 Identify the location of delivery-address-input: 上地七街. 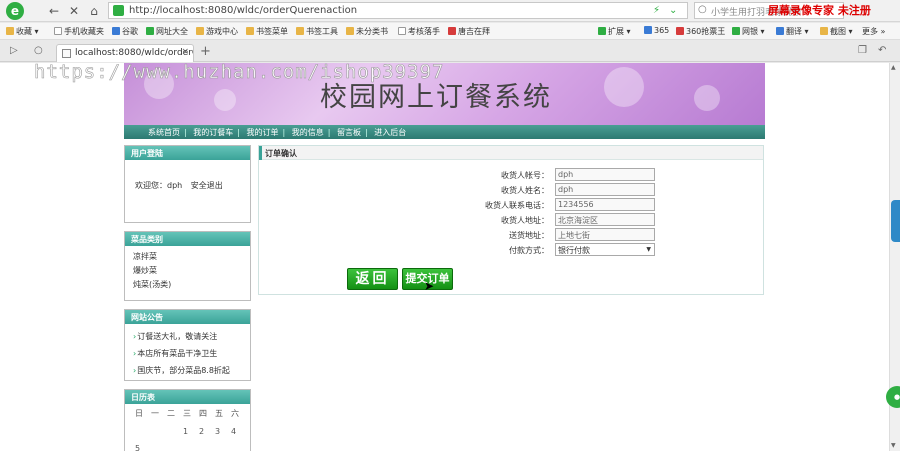
(605, 234).